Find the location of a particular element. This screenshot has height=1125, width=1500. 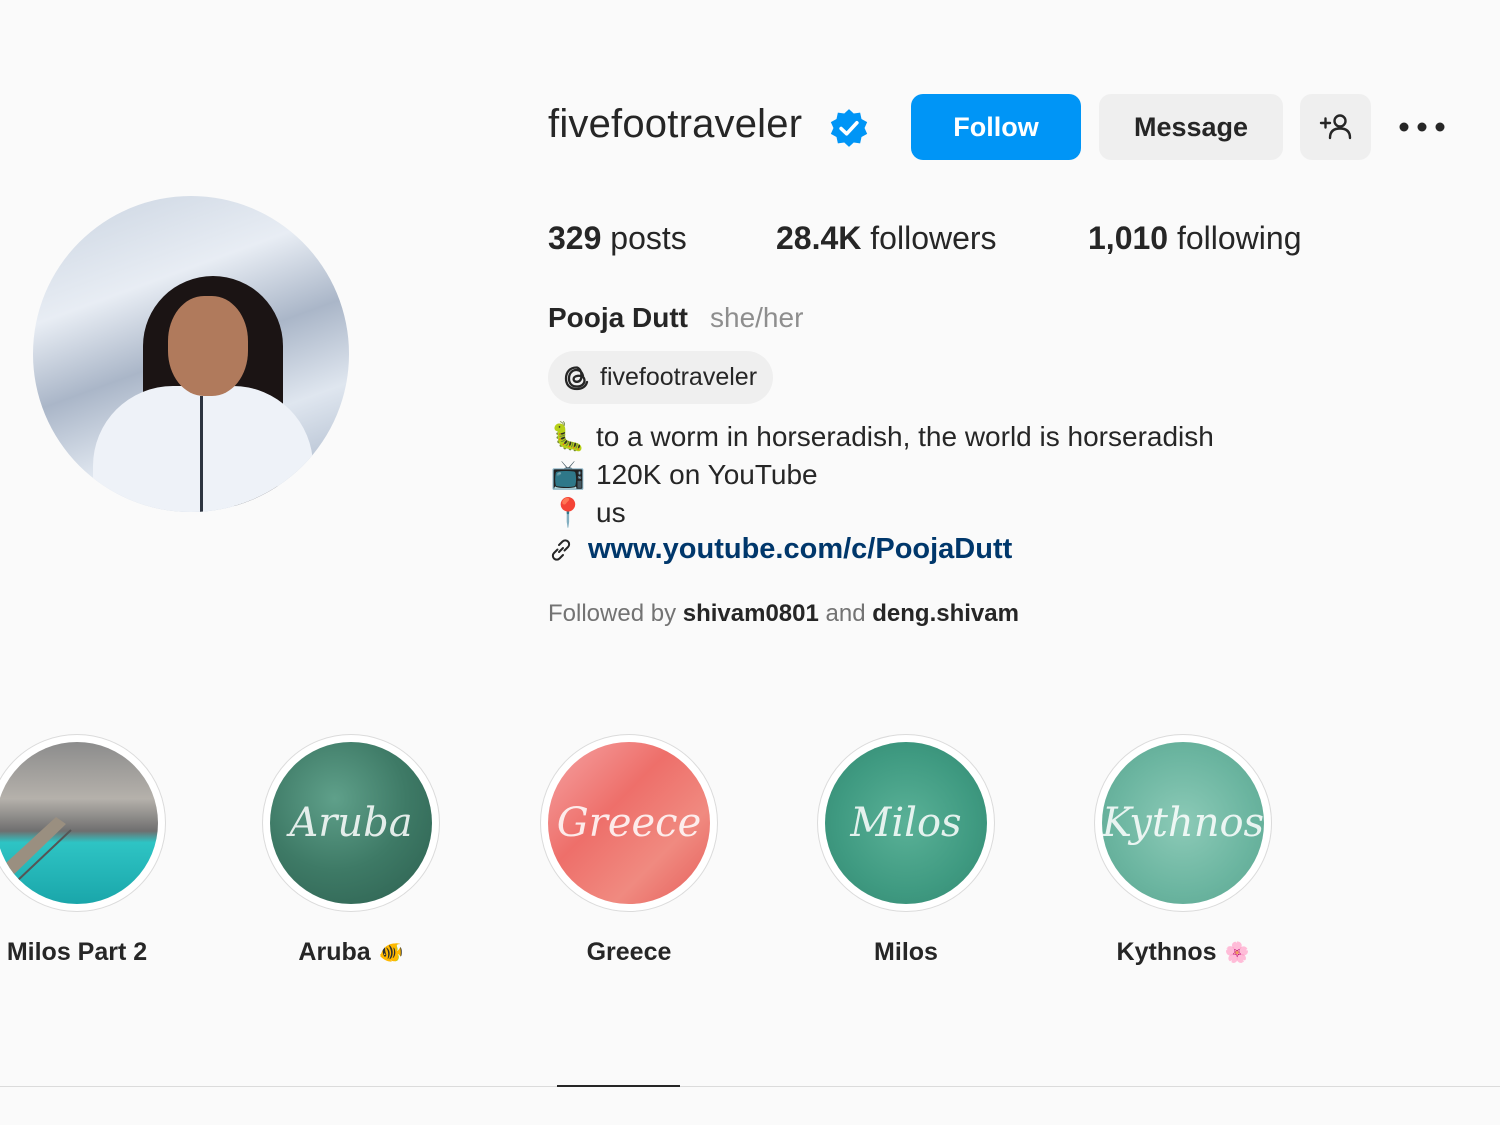

followed-by-user-1: shivam0801 is located at coordinates (751, 613).